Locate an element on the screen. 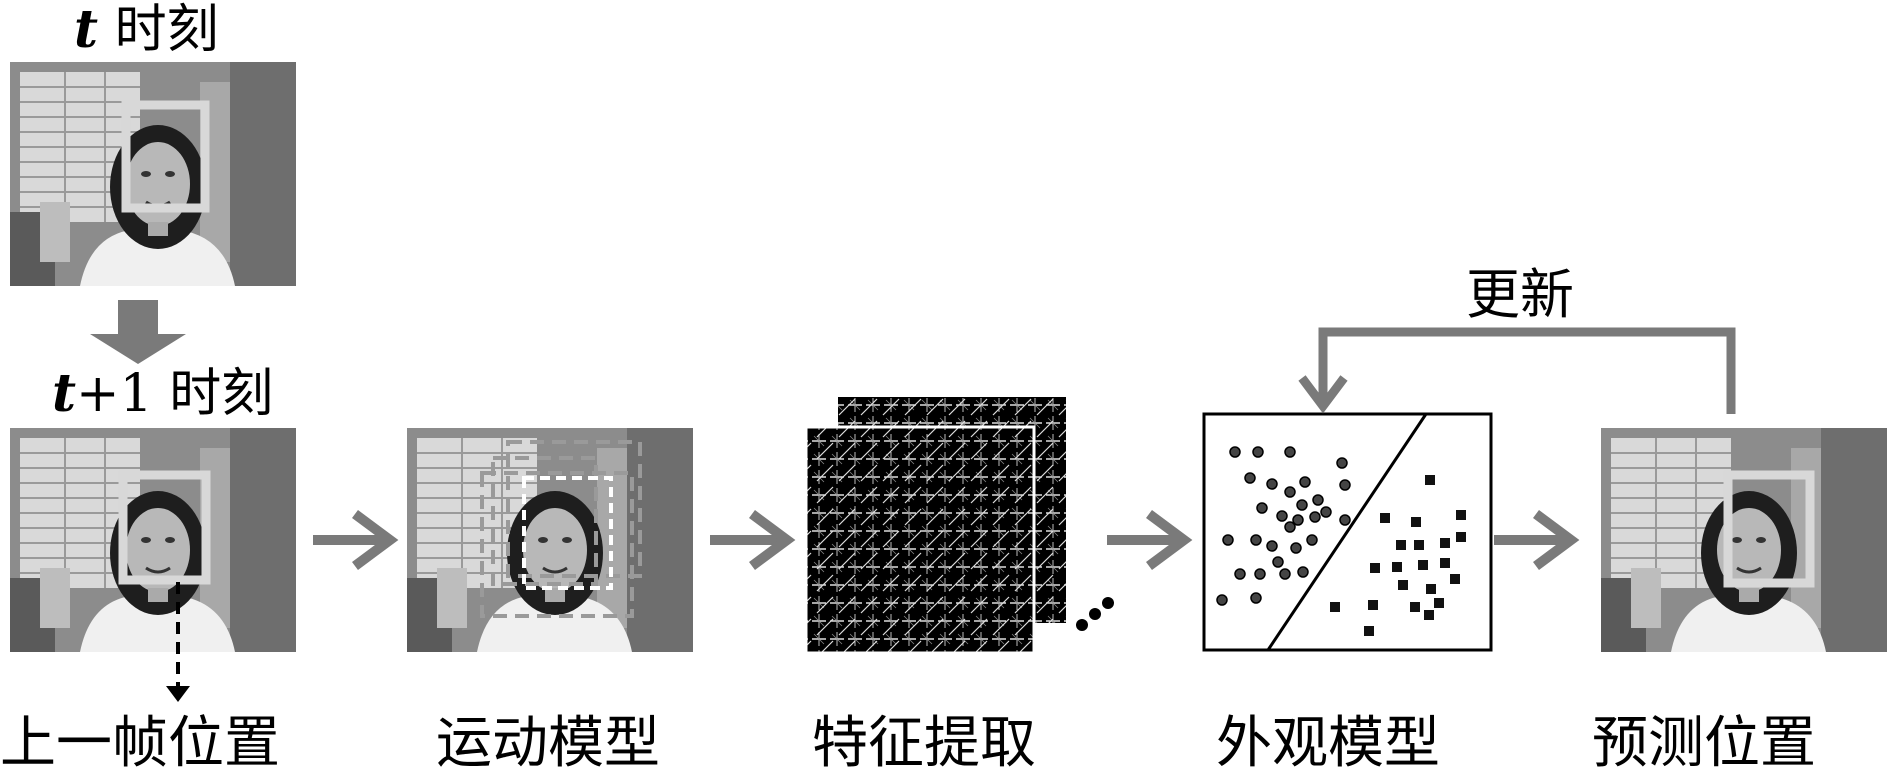  stage-label-motion-model: 运动模型 is located at coordinates (548, 743).